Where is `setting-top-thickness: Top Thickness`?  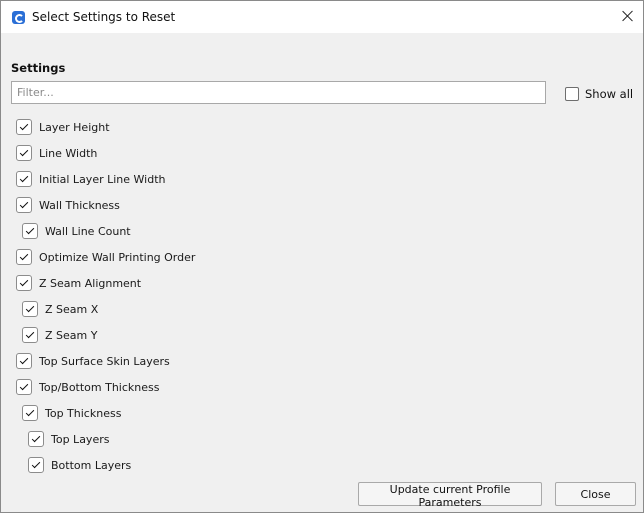 setting-top-thickness: Top Thickness is located at coordinates (71, 413).